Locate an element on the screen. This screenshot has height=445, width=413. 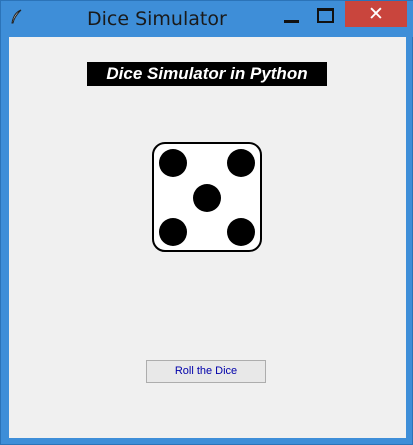
window-title: Dice Simulator is located at coordinates (157, 19).